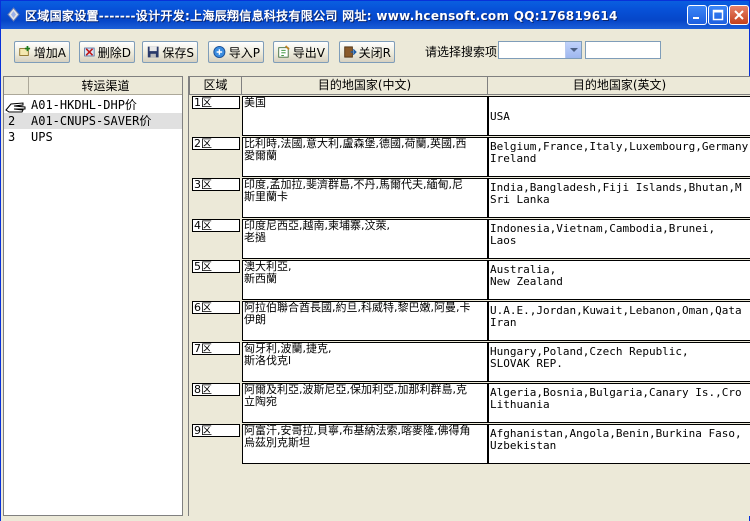 This screenshot has width=750, height=521. I want to click on zone-grid-header: 区域 目的地国家(中文) 目的地国家(英文), so click(469, 85).